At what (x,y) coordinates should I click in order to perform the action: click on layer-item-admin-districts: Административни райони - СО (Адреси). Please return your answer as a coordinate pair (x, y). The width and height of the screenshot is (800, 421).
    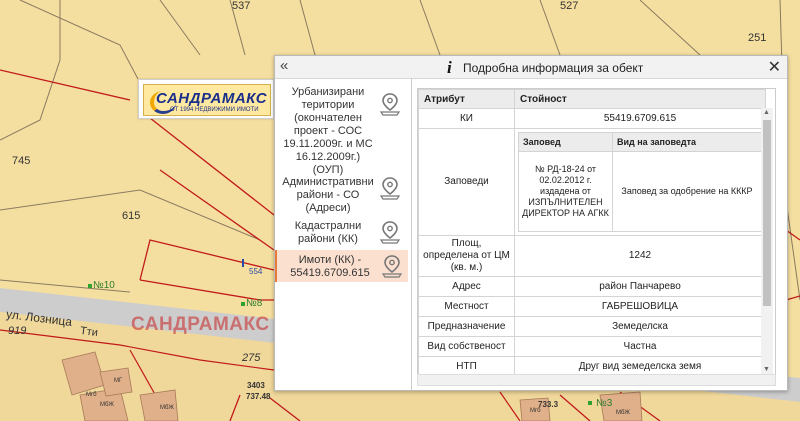
    Looking at the image, I should click on (340, 194).